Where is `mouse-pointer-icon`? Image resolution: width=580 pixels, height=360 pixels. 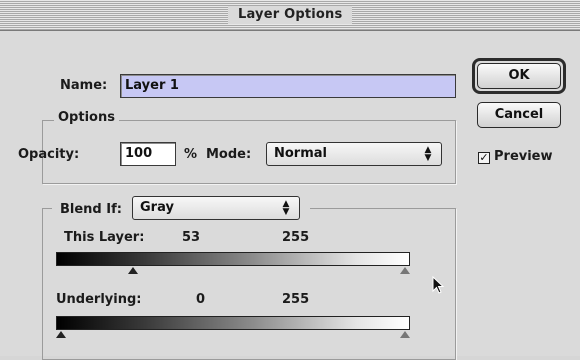 mouse-pointer-icon is located at coordinates (438, 285).